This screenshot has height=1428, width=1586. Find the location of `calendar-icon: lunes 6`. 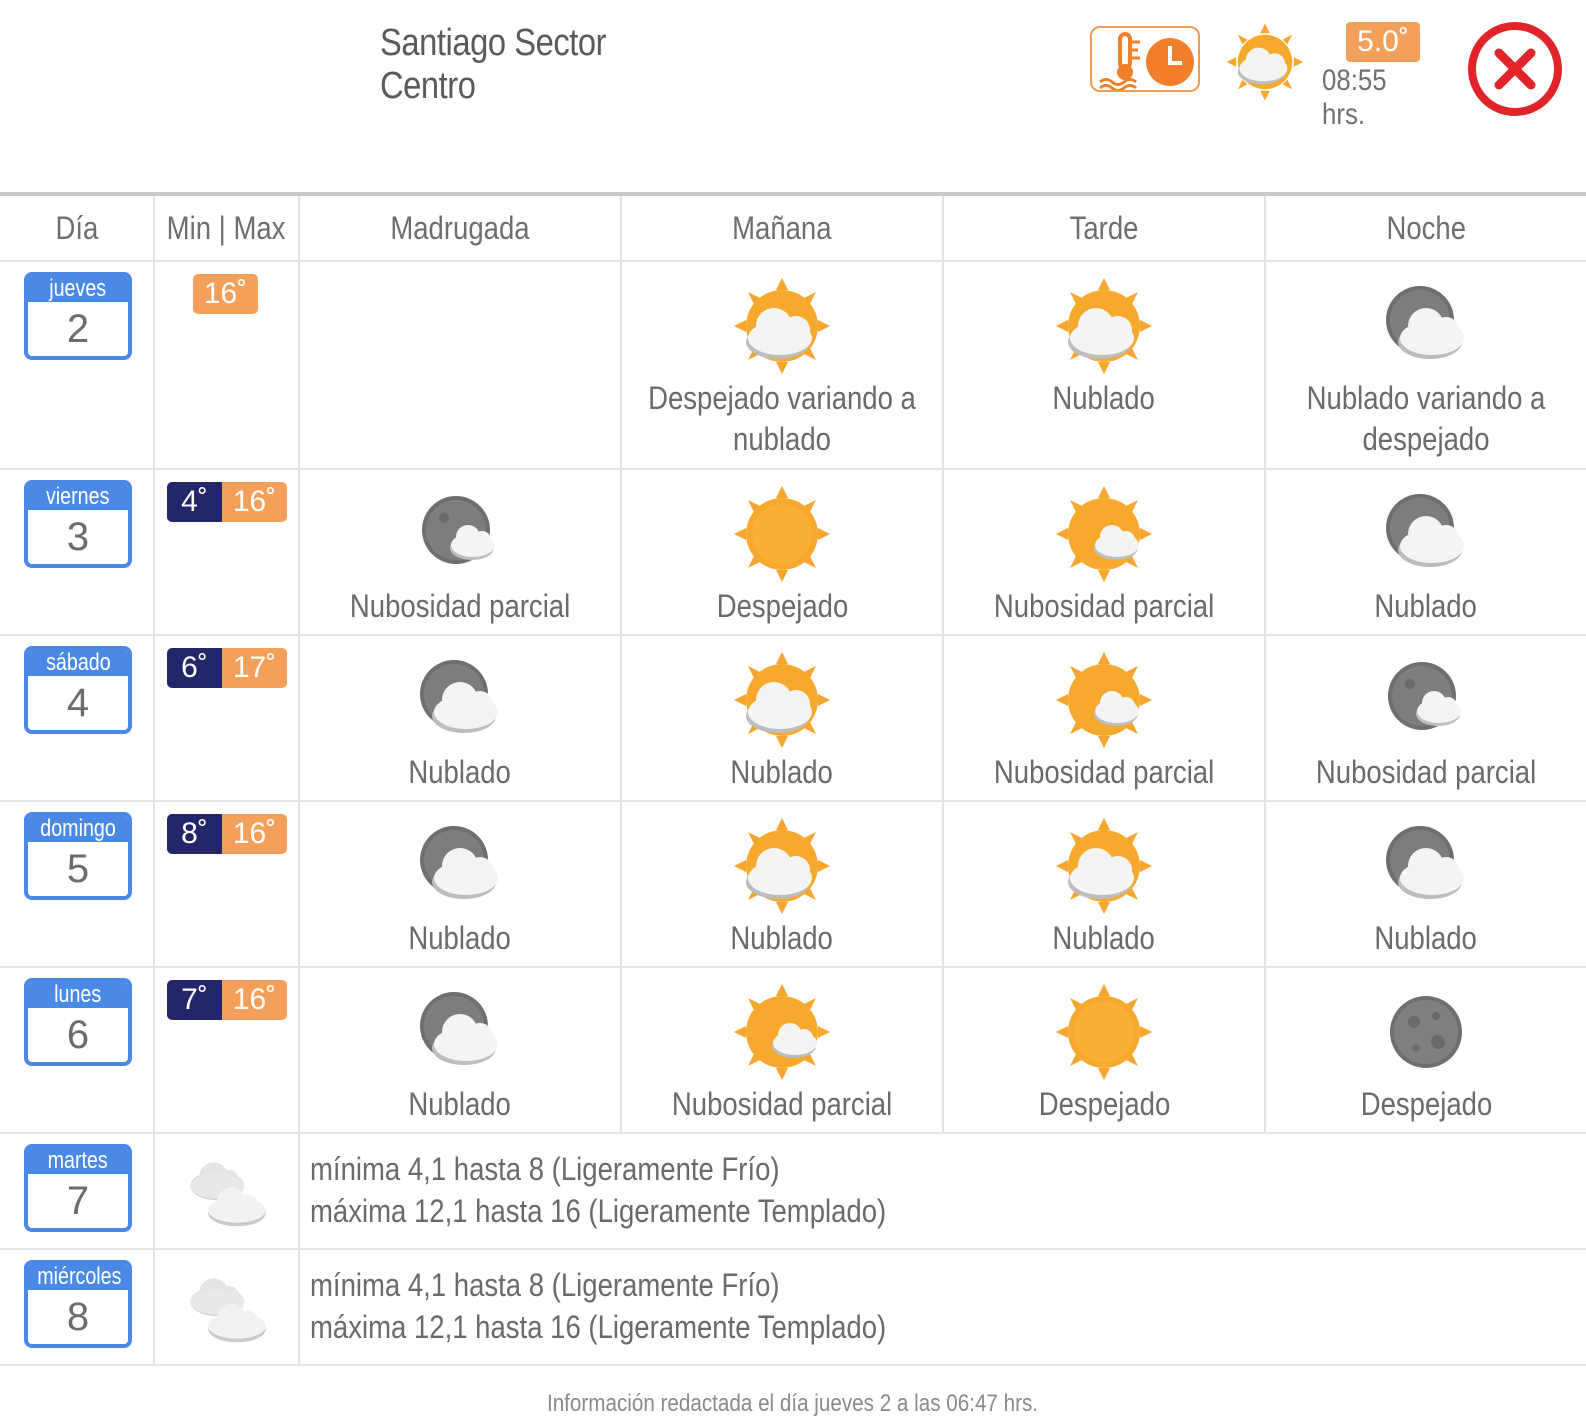

calendar-icon: lunes 6 is located at coordinates (78, 1022).